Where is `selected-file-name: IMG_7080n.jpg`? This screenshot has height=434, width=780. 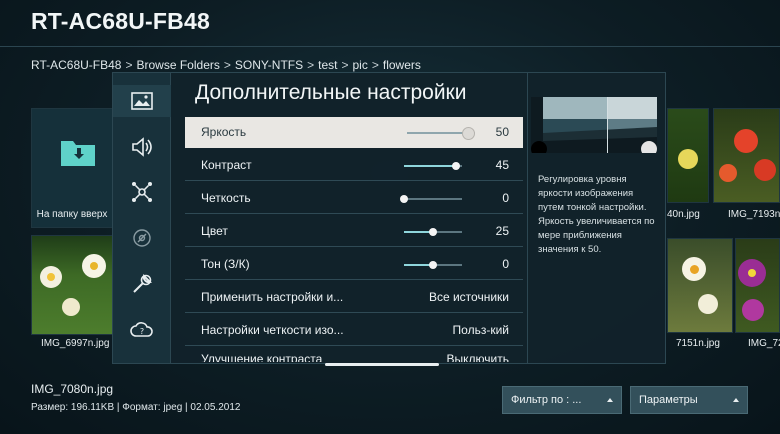 selected-file-name: IMG_7080n.jpg is located at coordinates (72, 389).